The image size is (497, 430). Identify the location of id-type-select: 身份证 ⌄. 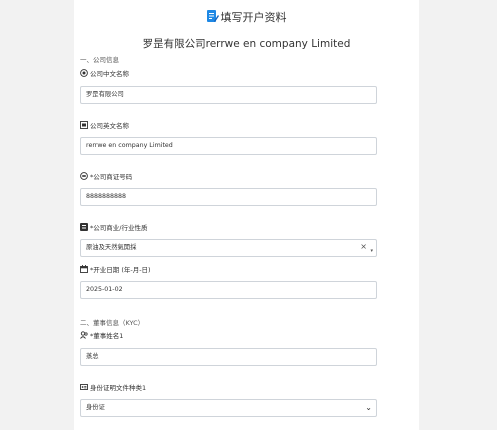
(228, 408).